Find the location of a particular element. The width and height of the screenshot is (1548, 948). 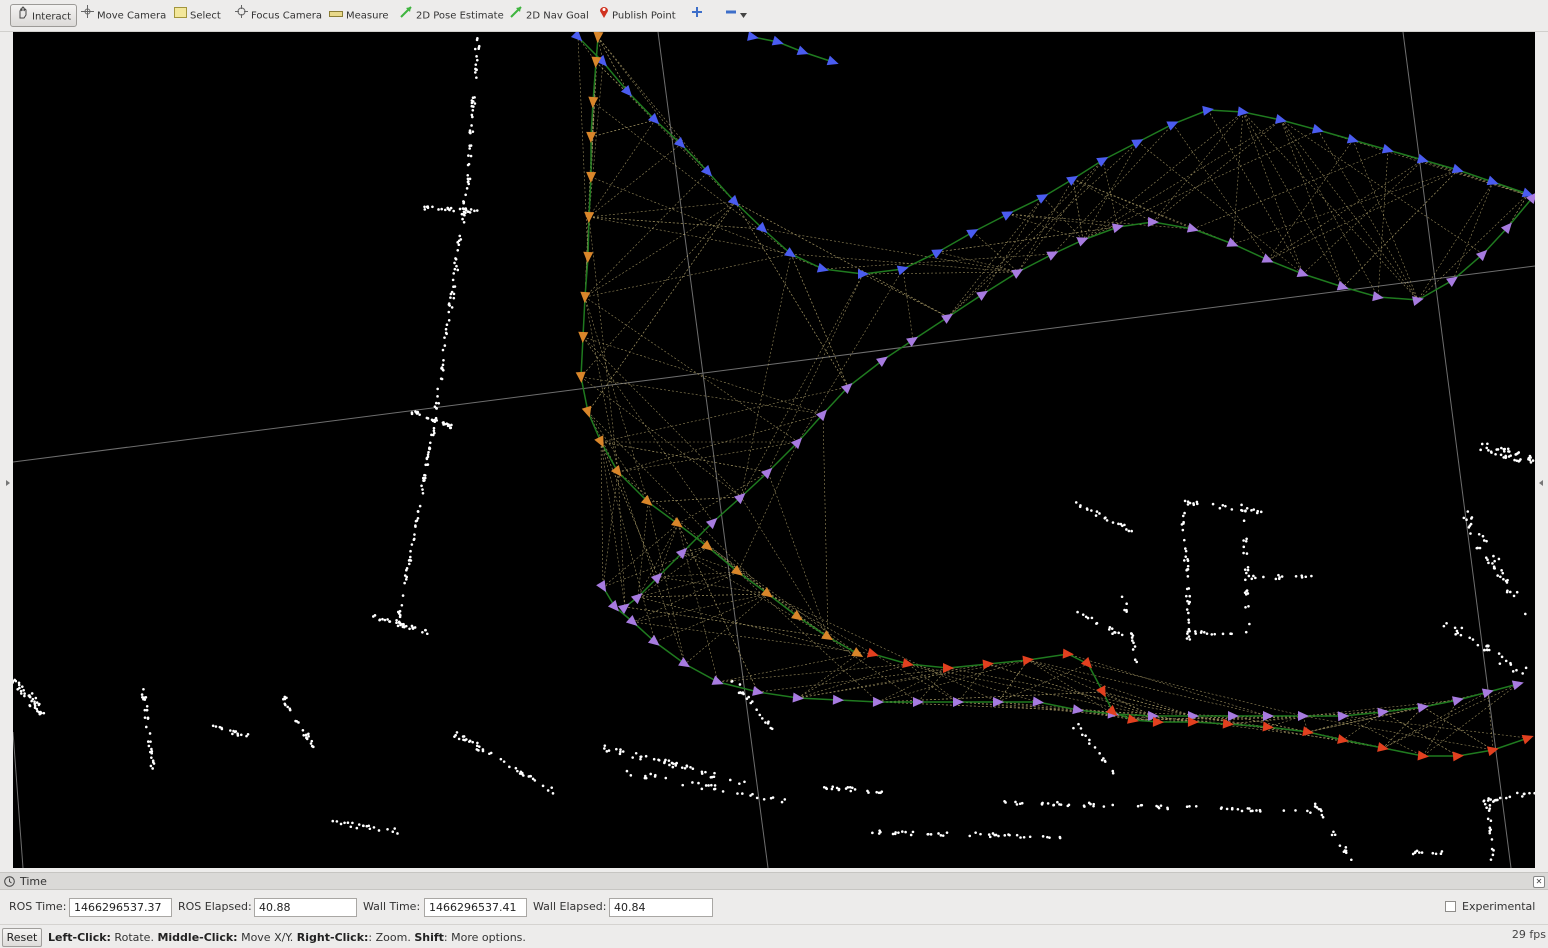

right-dock-splitter is located at coordinates (1541, 450).